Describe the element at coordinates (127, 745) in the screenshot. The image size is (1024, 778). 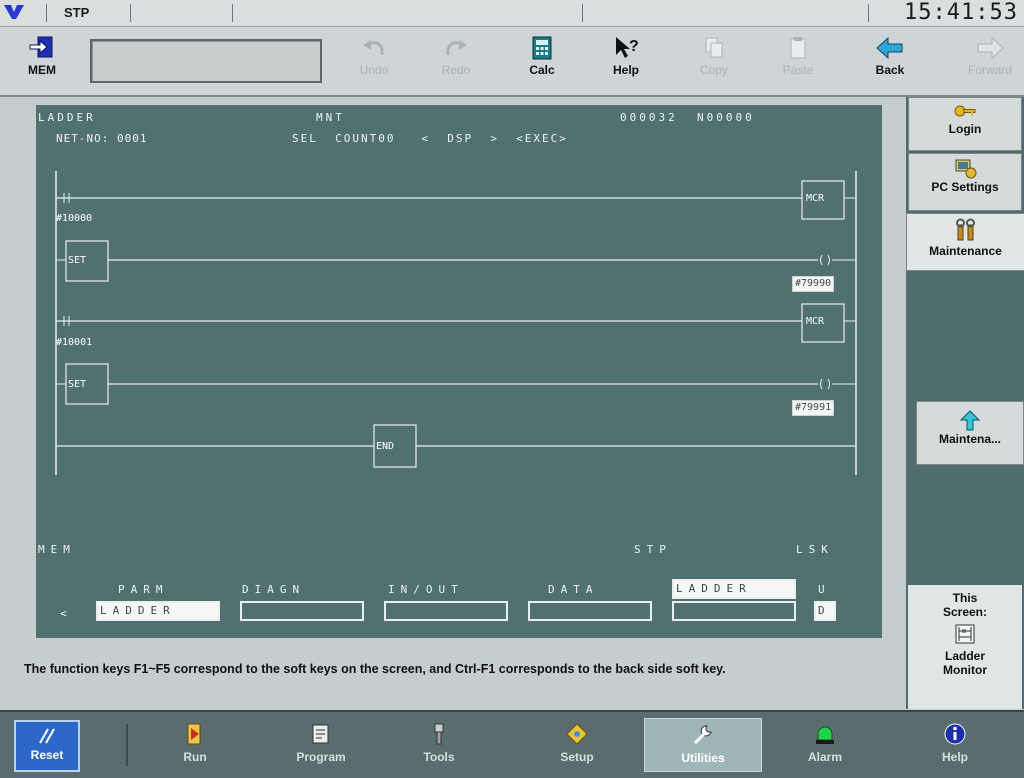
I see `nav-separator` at that location.